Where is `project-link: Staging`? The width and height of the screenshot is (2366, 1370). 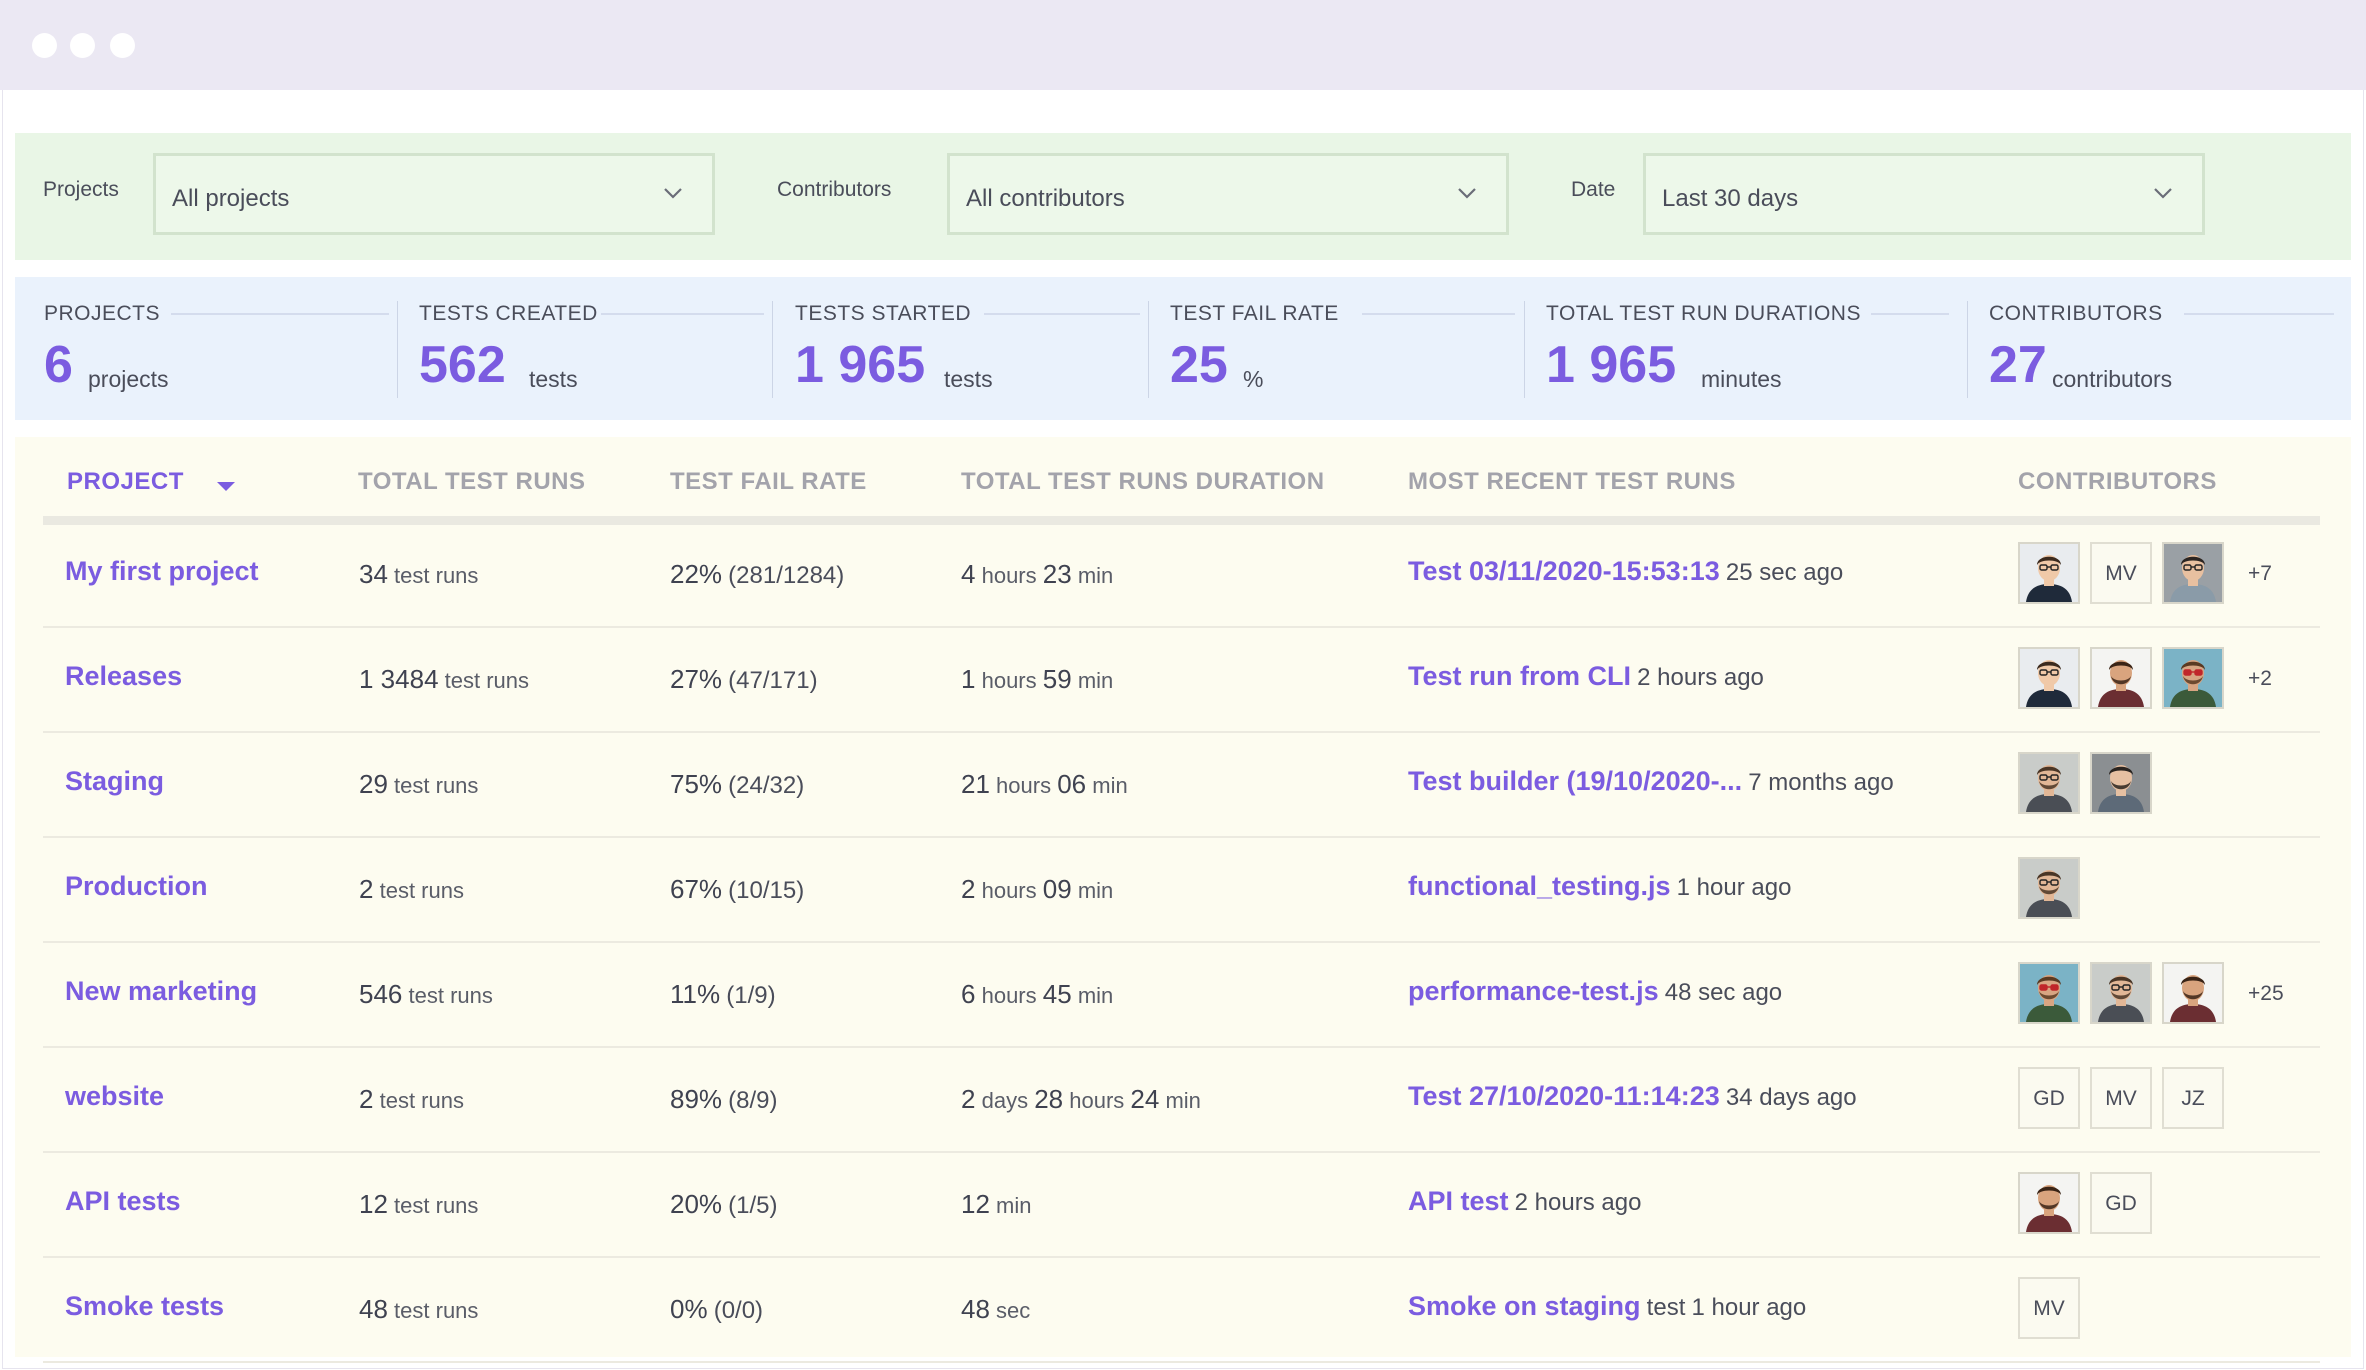
project-link: Staging is located at coordinates (114, 781).